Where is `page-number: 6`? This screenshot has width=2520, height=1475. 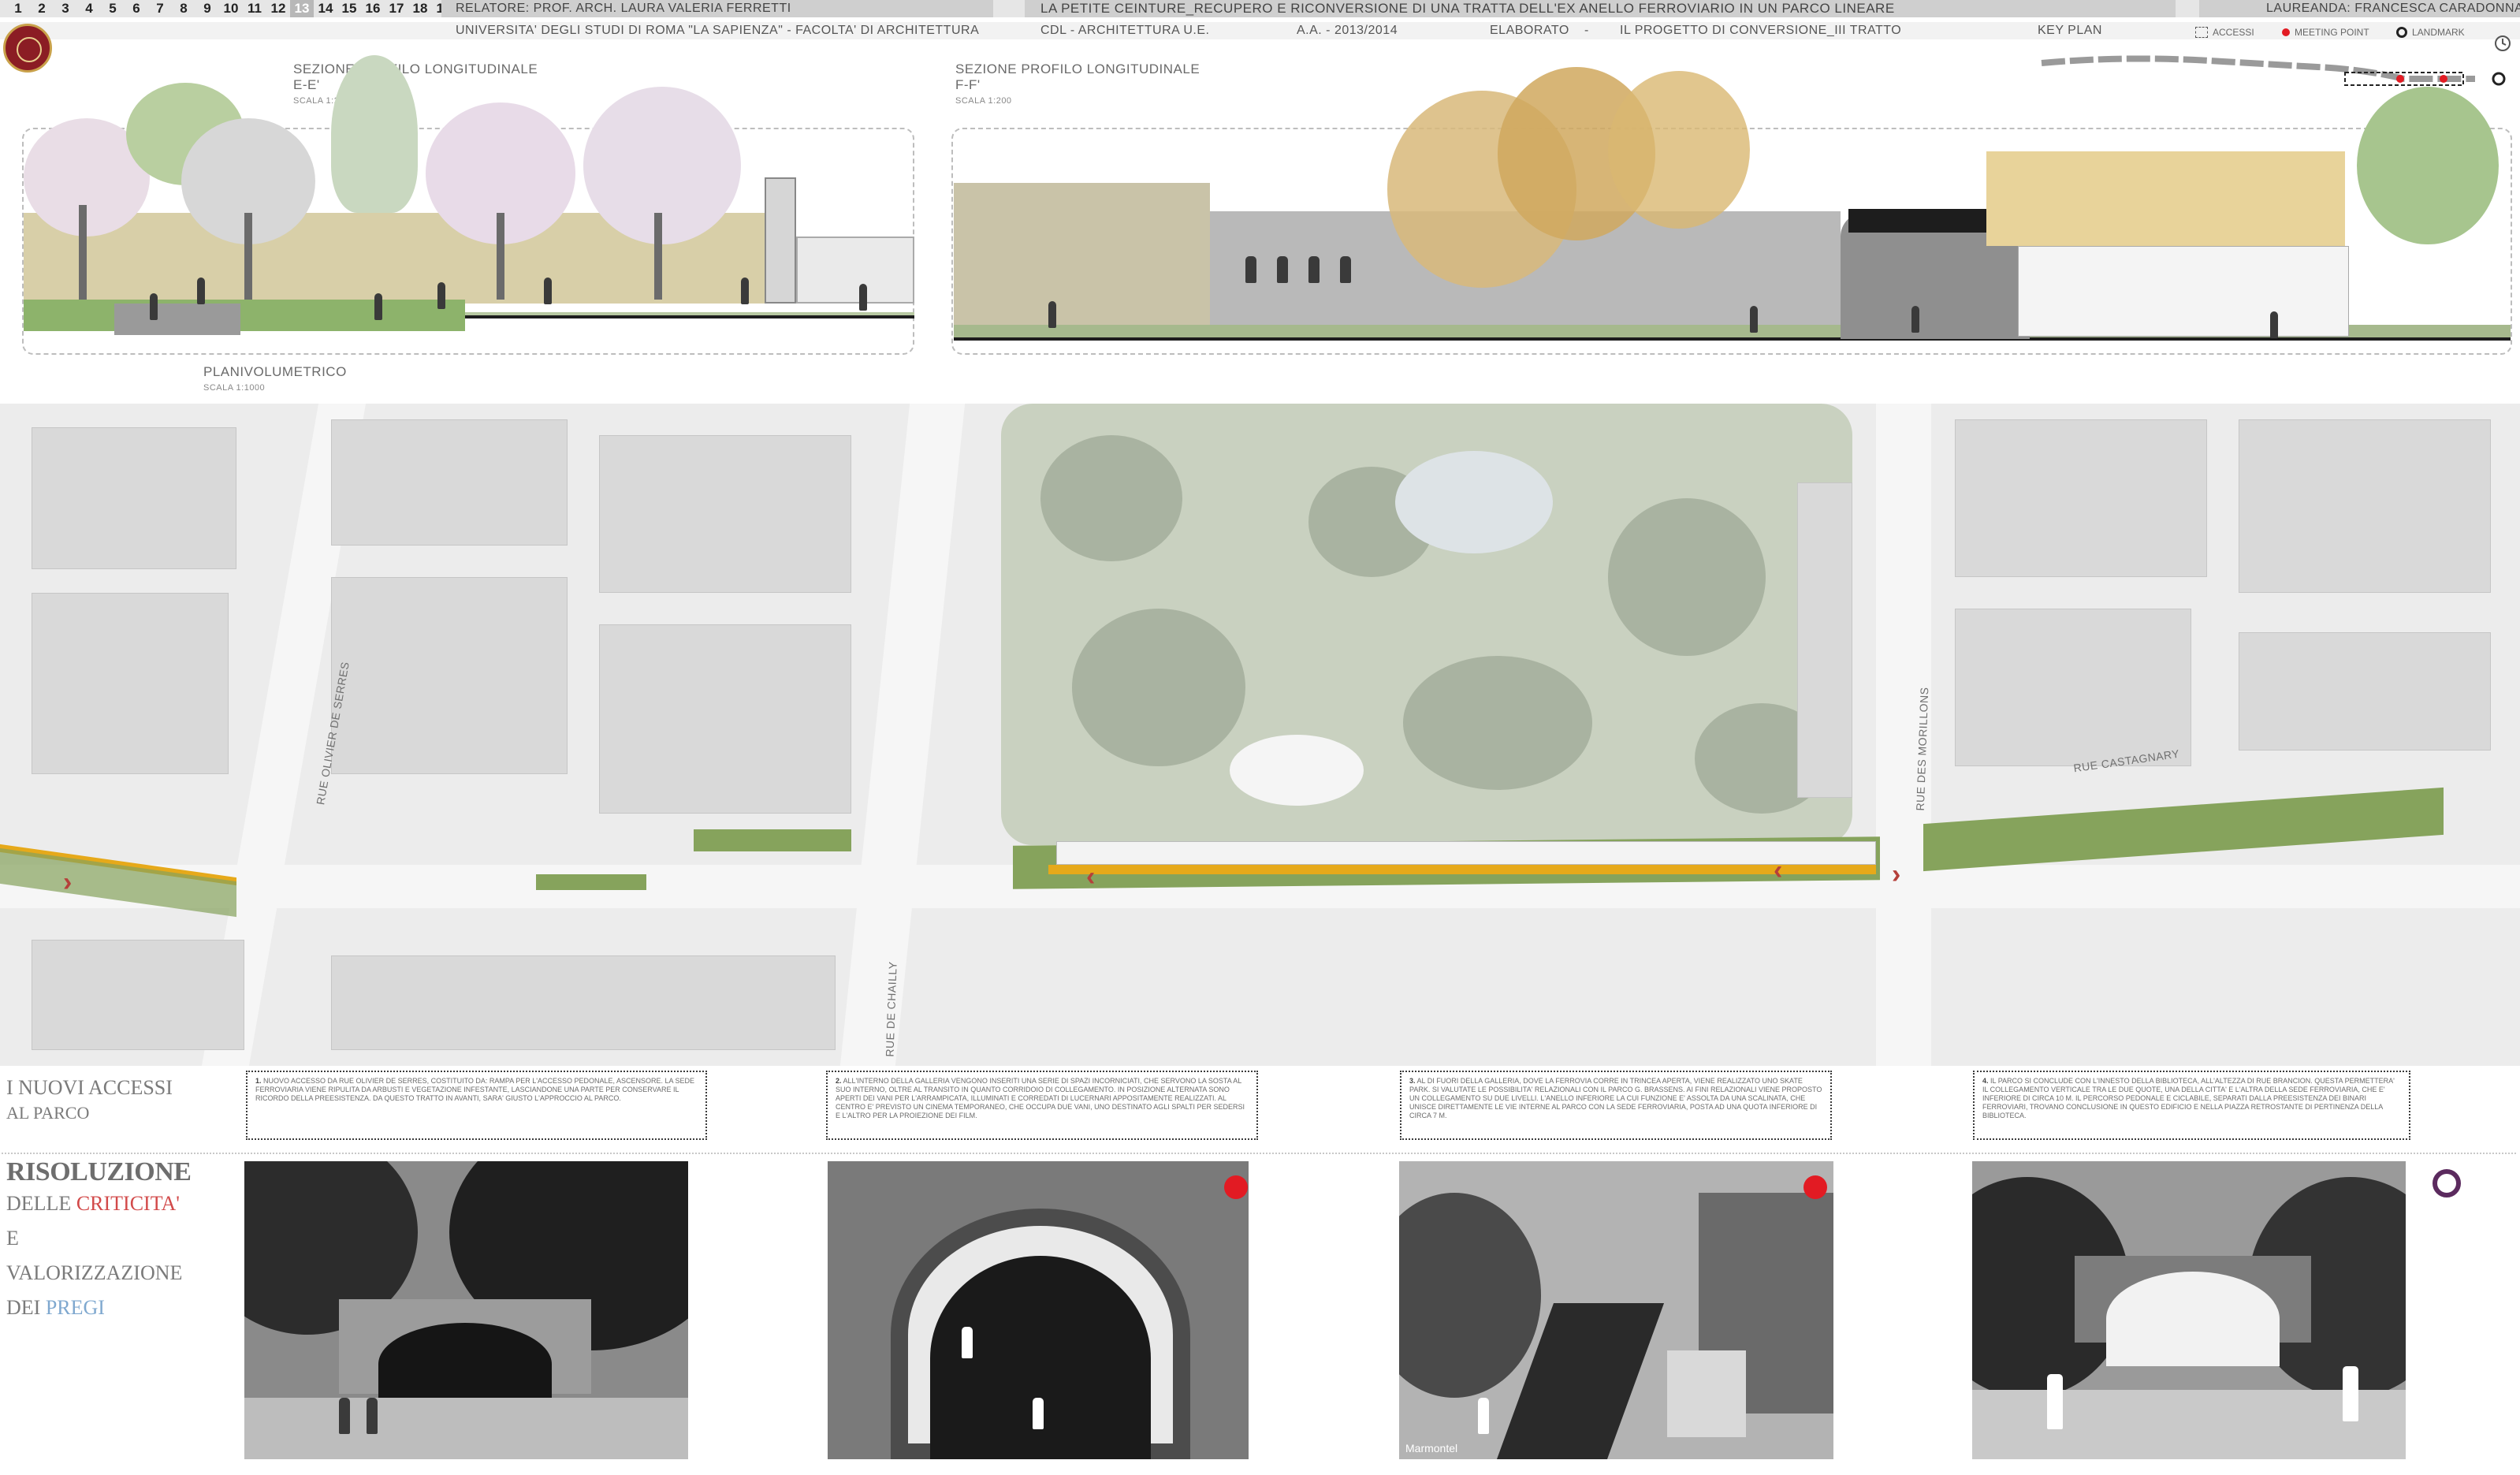
page-number: 6 is located at coordinates (136, 8).